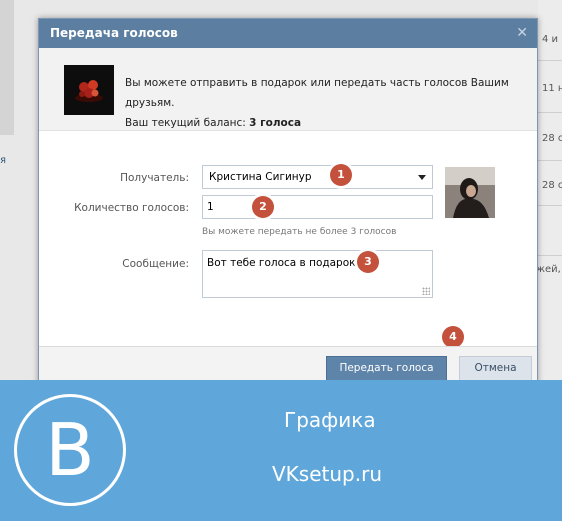 The width and height of the screenshot is (562, 521). I want to click on recipient-avatar, so click(470, 192).